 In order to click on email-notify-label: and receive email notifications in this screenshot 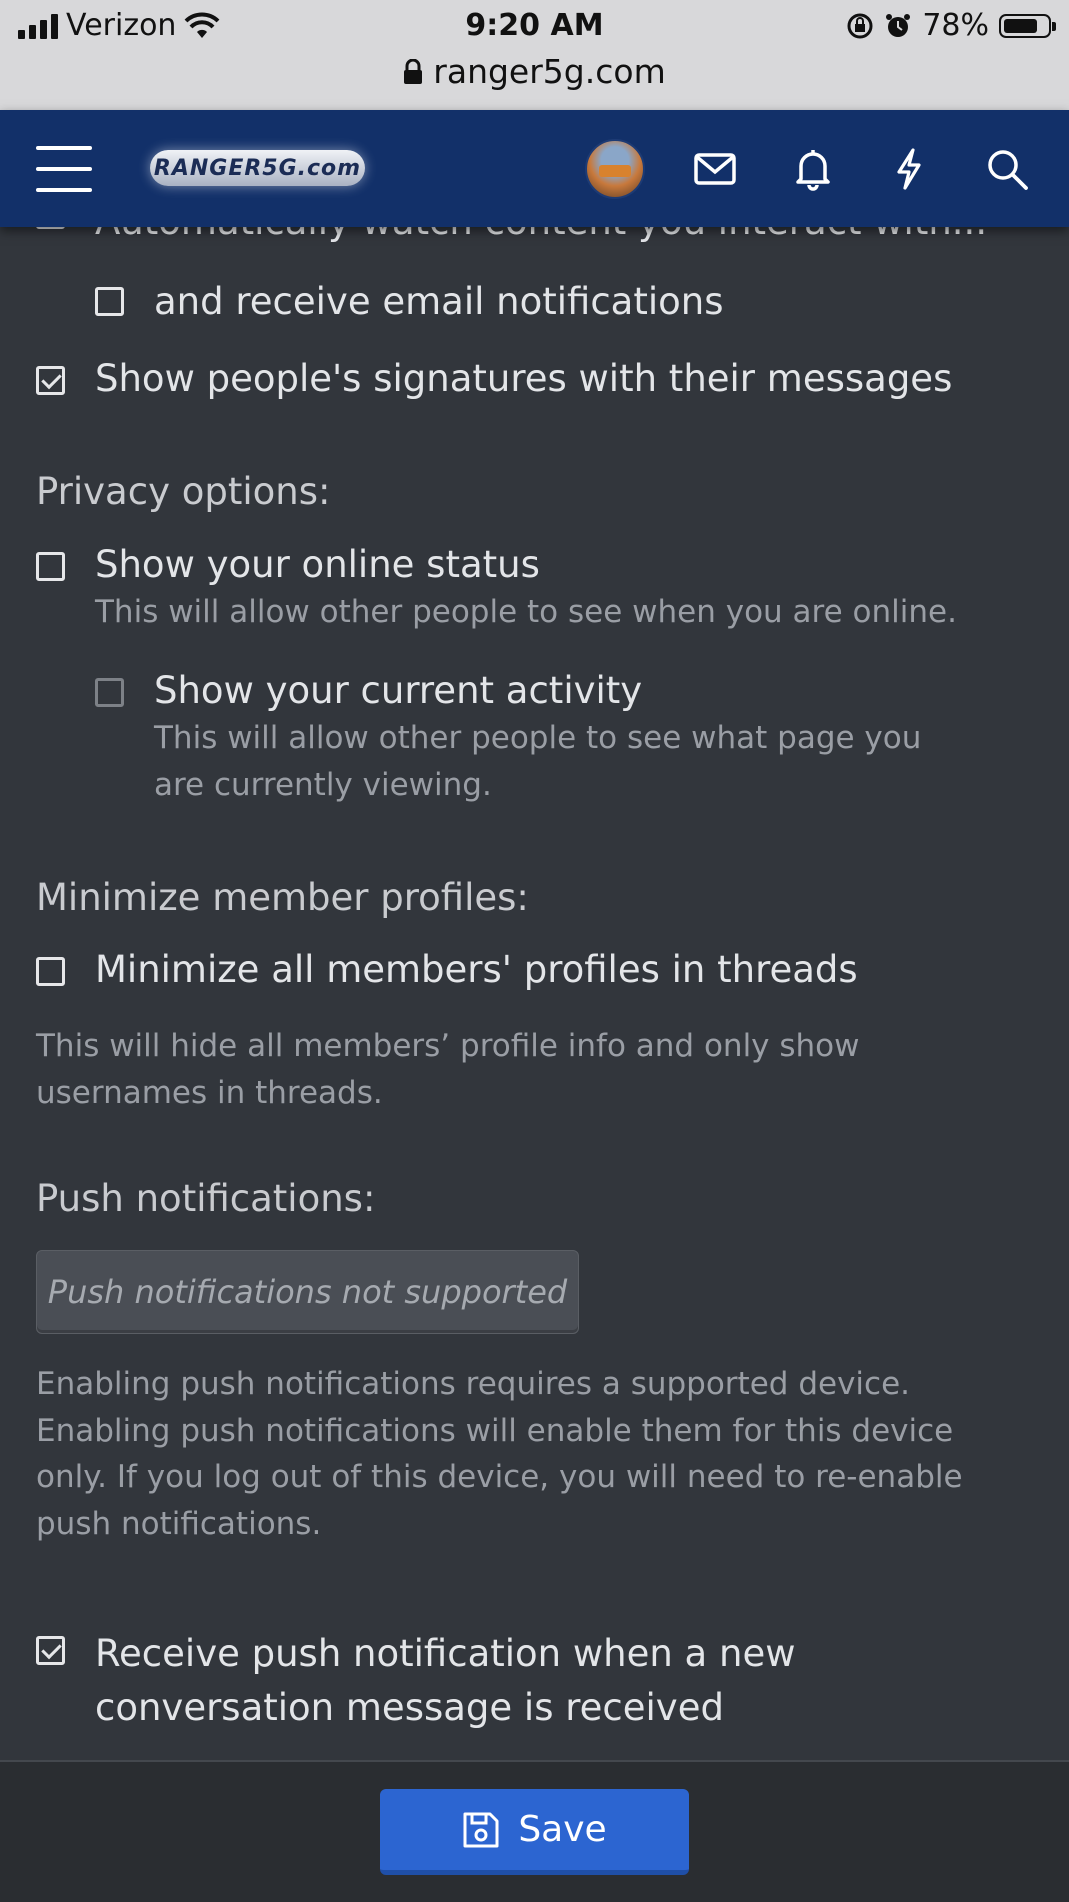, I will do `click(439, 301)`.